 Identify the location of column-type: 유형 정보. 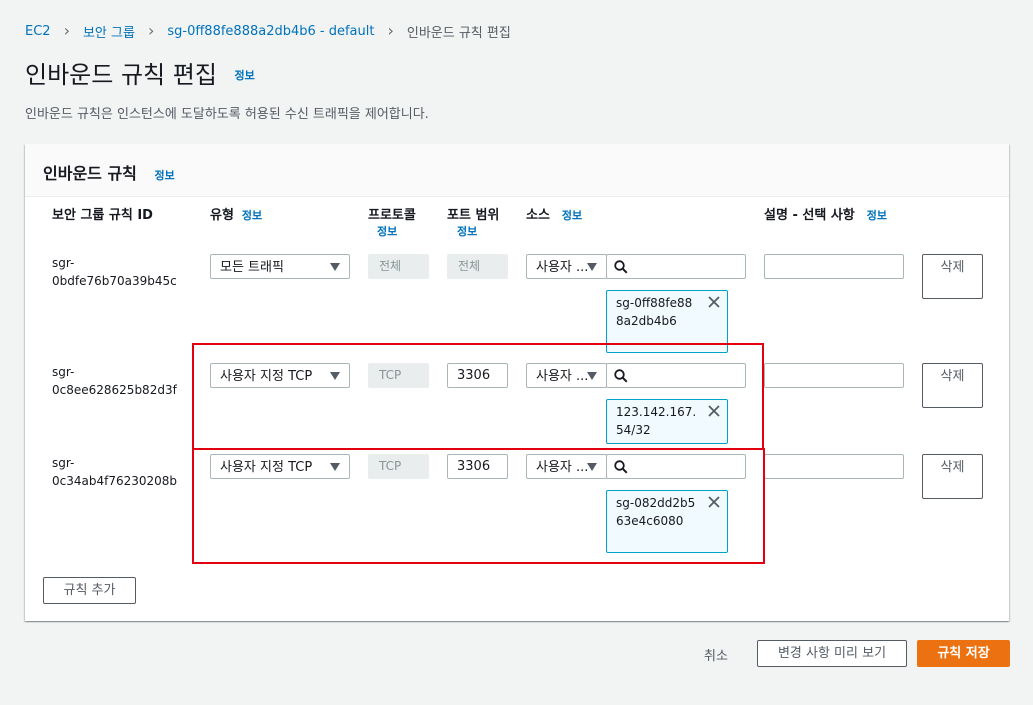
(236, 213).